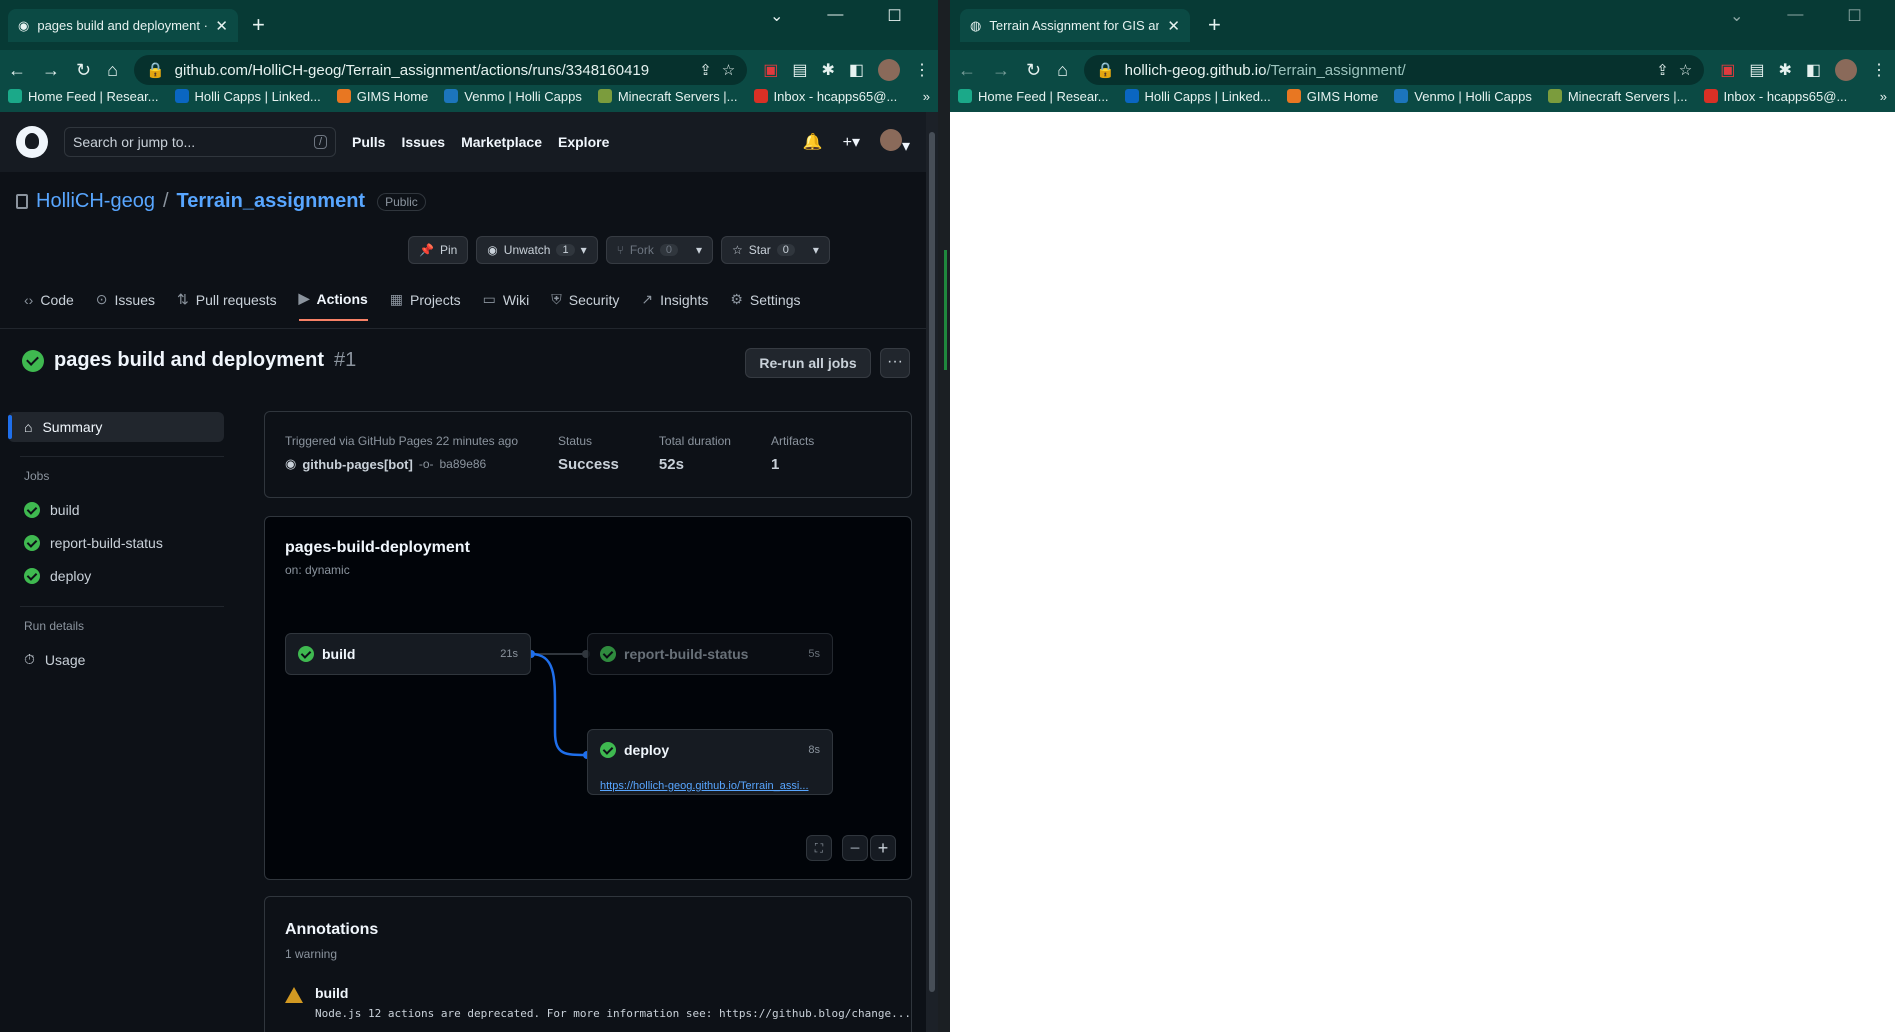 This screenshot has height=1032, width=1895. What do you see at coordinates (95, 201) in the screenshot?
I see `repo-owner-link: HolliCH-geog` at bounding box center [95, 201].